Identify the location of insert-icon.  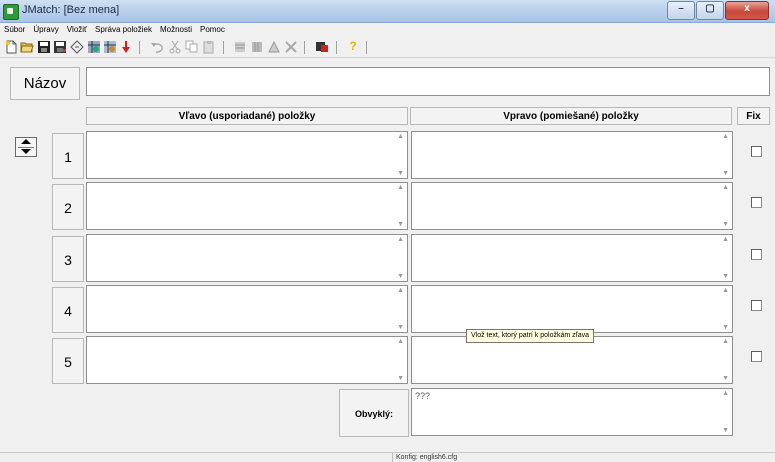
(126, 47).